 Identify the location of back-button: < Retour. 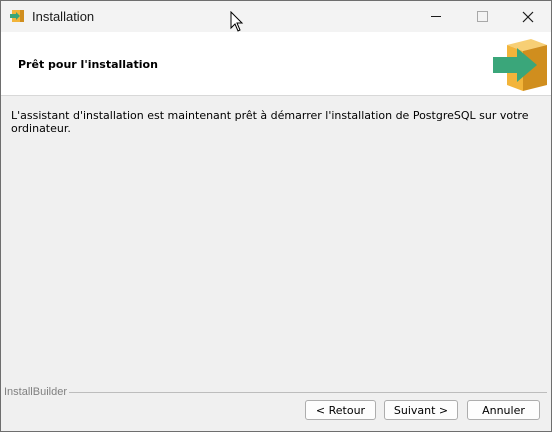
(340, 410).